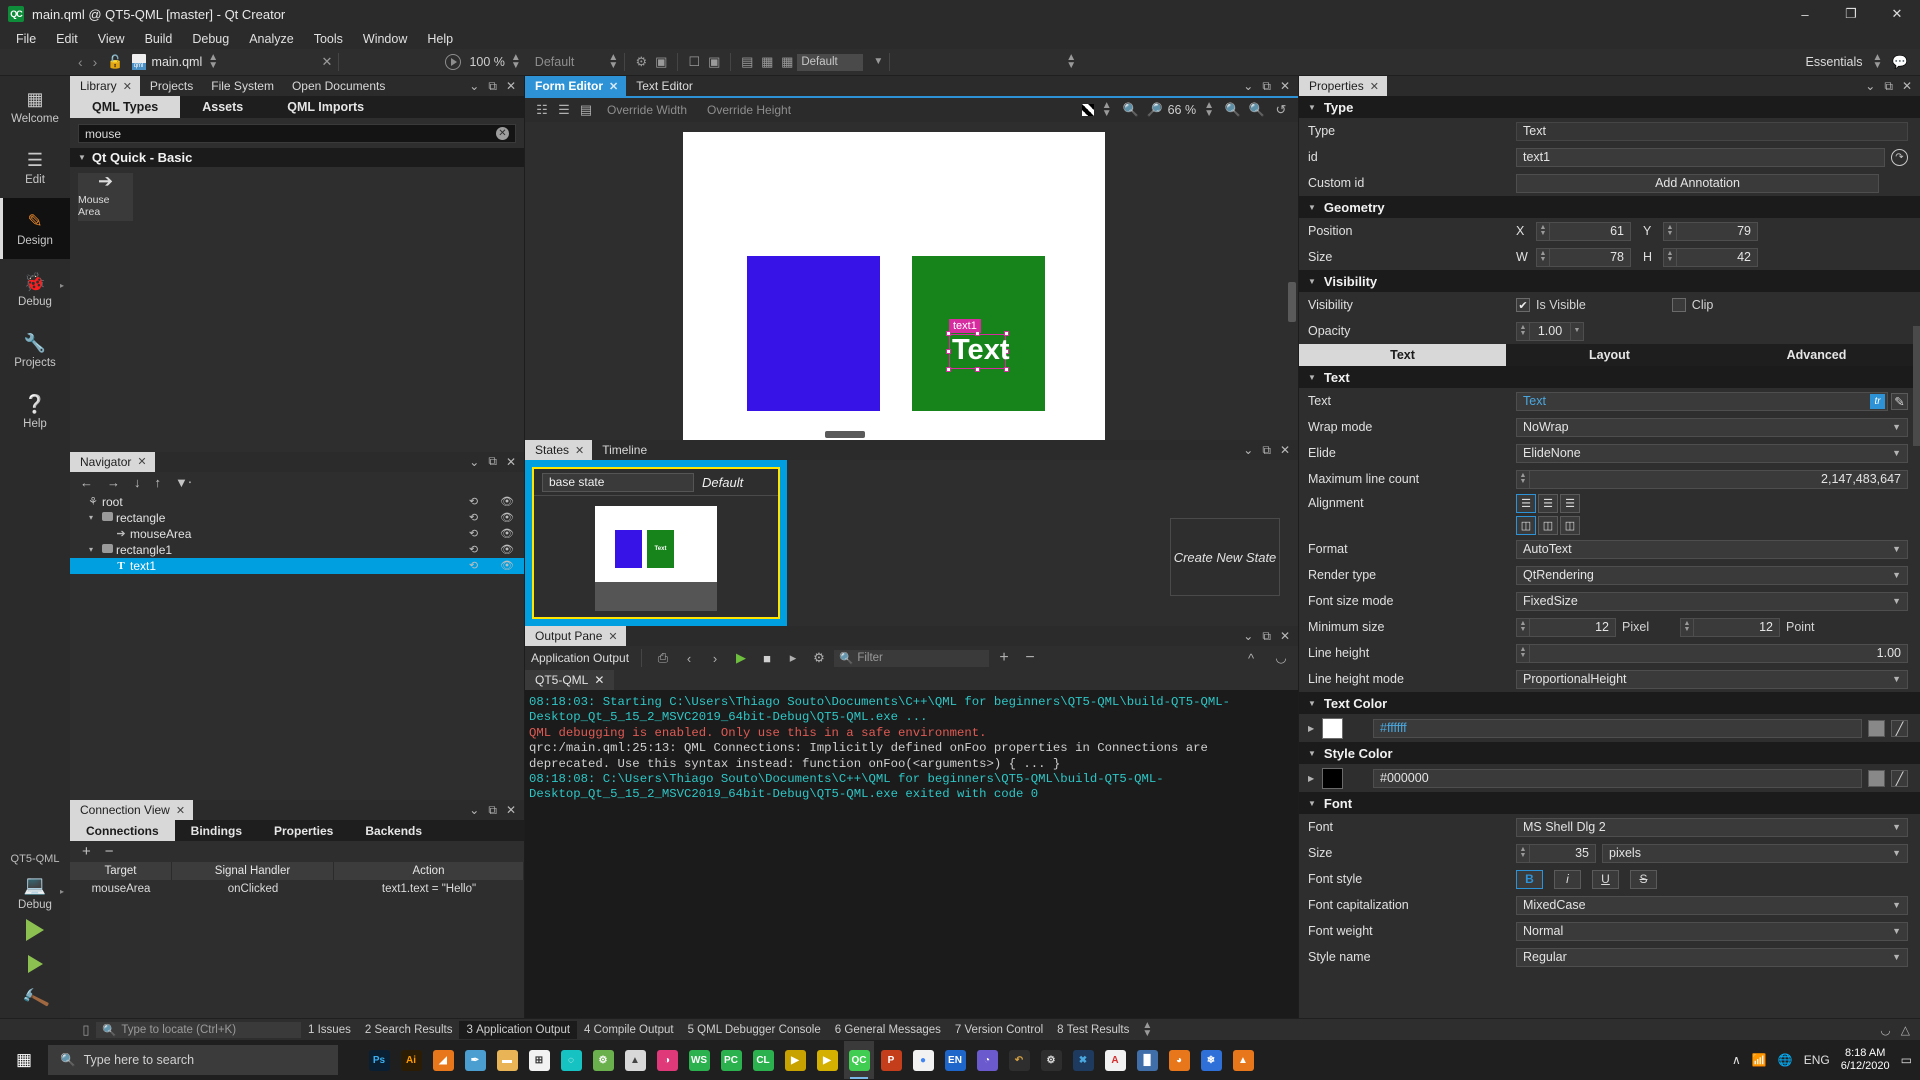 The width and height of the screenshot is (1920, 1080). I want to click on tab-qml-types: QML Types, so click(125, 107).